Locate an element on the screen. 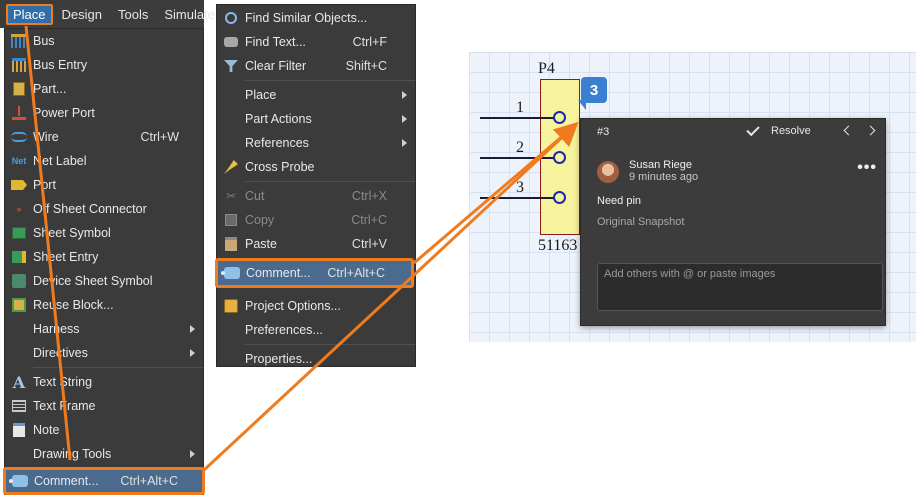  menu-item-bus-entry: Bus Entry is located at coordinates (104, 65).